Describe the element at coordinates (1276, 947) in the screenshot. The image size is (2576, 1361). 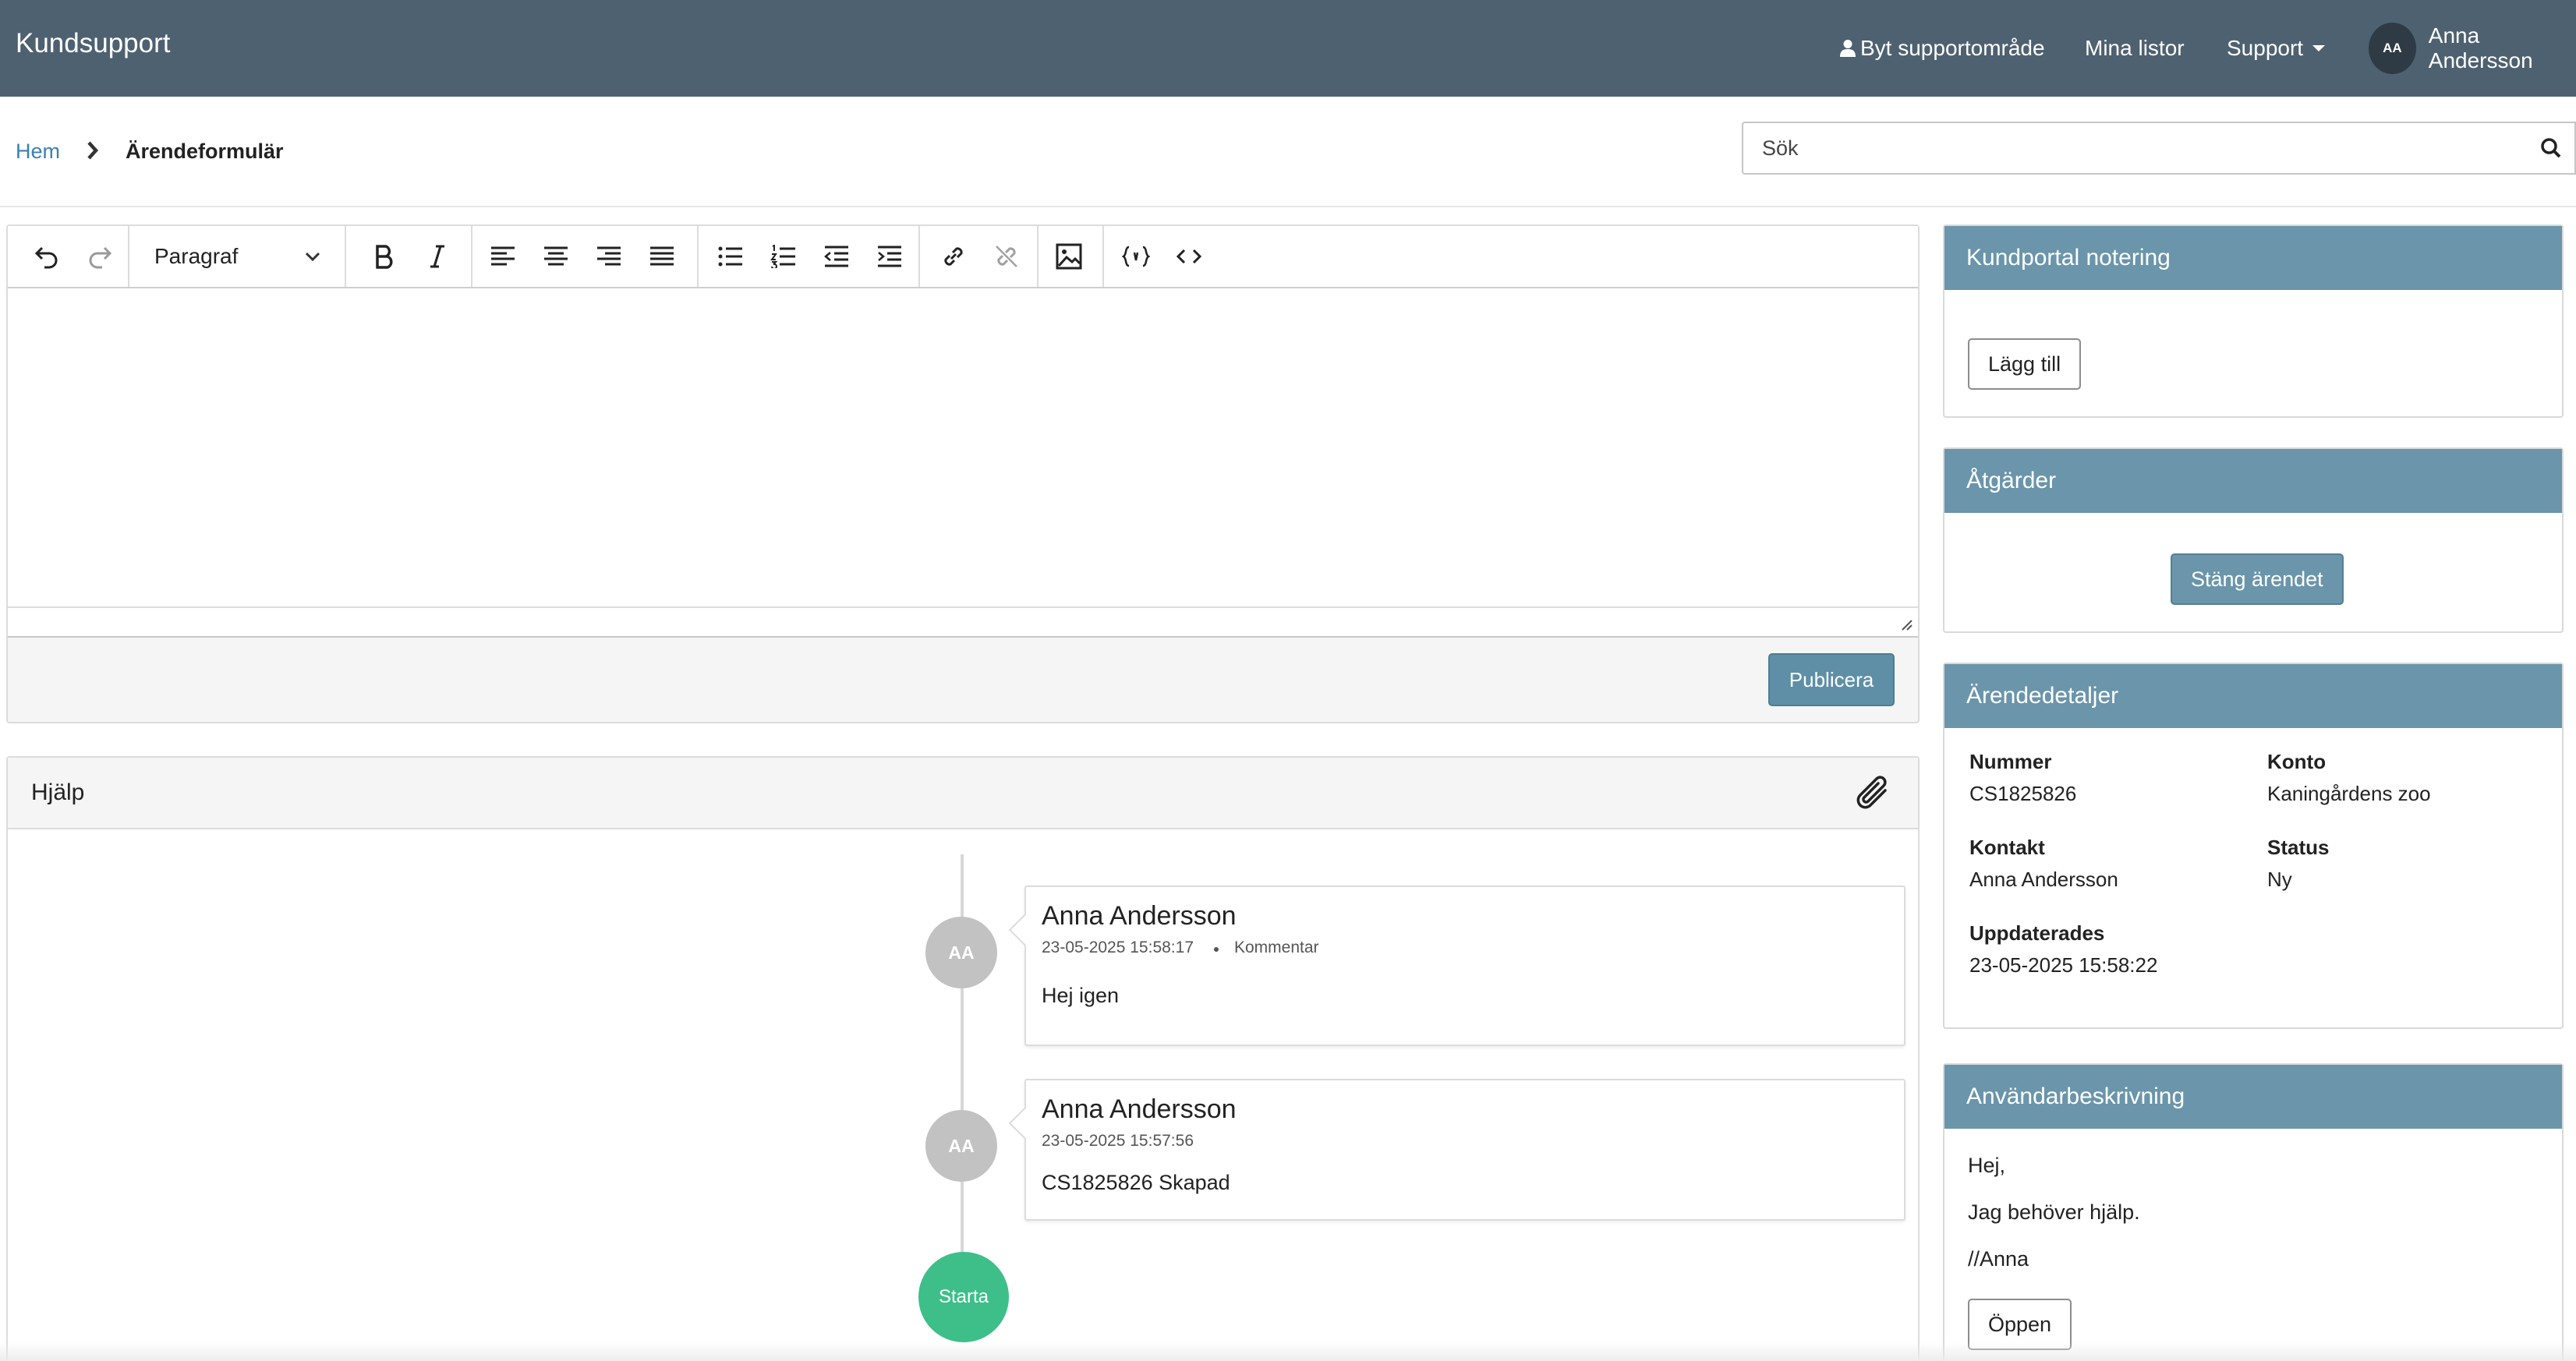
I see `entry-type: Kommentar` at that location.